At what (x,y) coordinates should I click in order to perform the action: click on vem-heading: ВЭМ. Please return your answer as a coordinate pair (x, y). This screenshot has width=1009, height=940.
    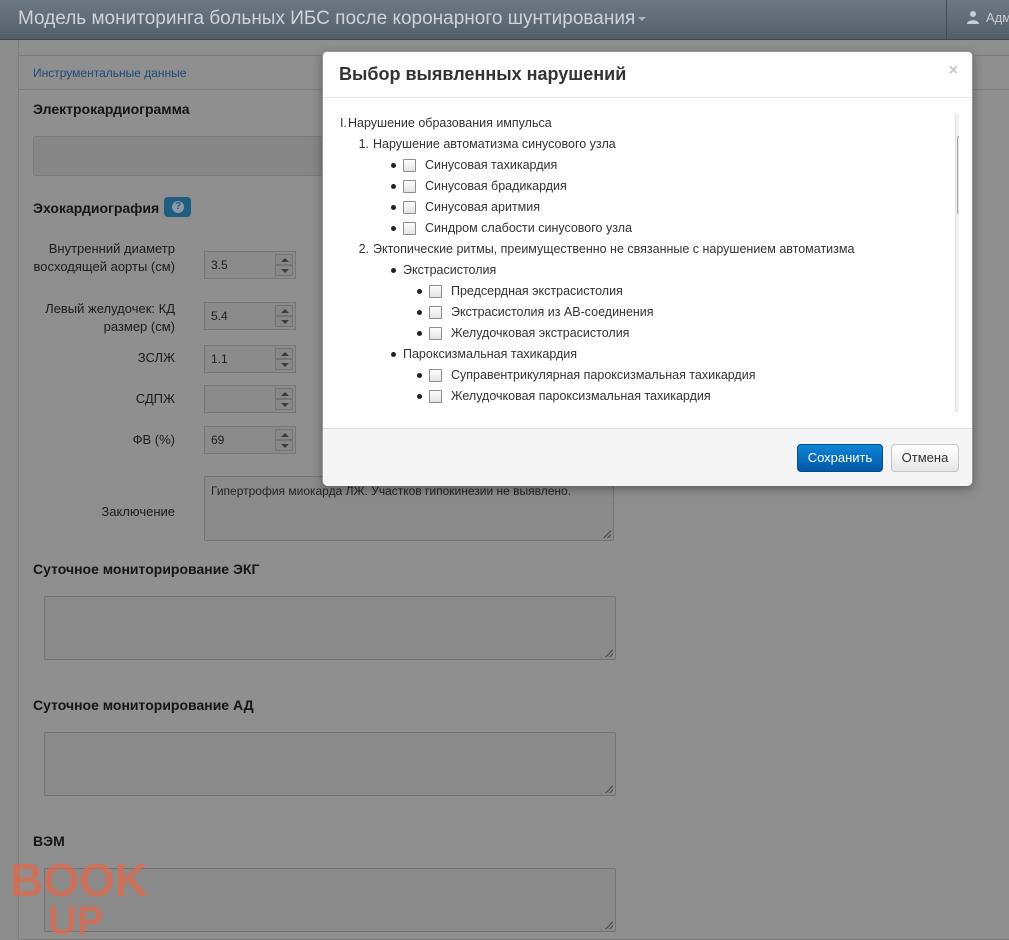
    Looking at the image, I should click on (49, 841).